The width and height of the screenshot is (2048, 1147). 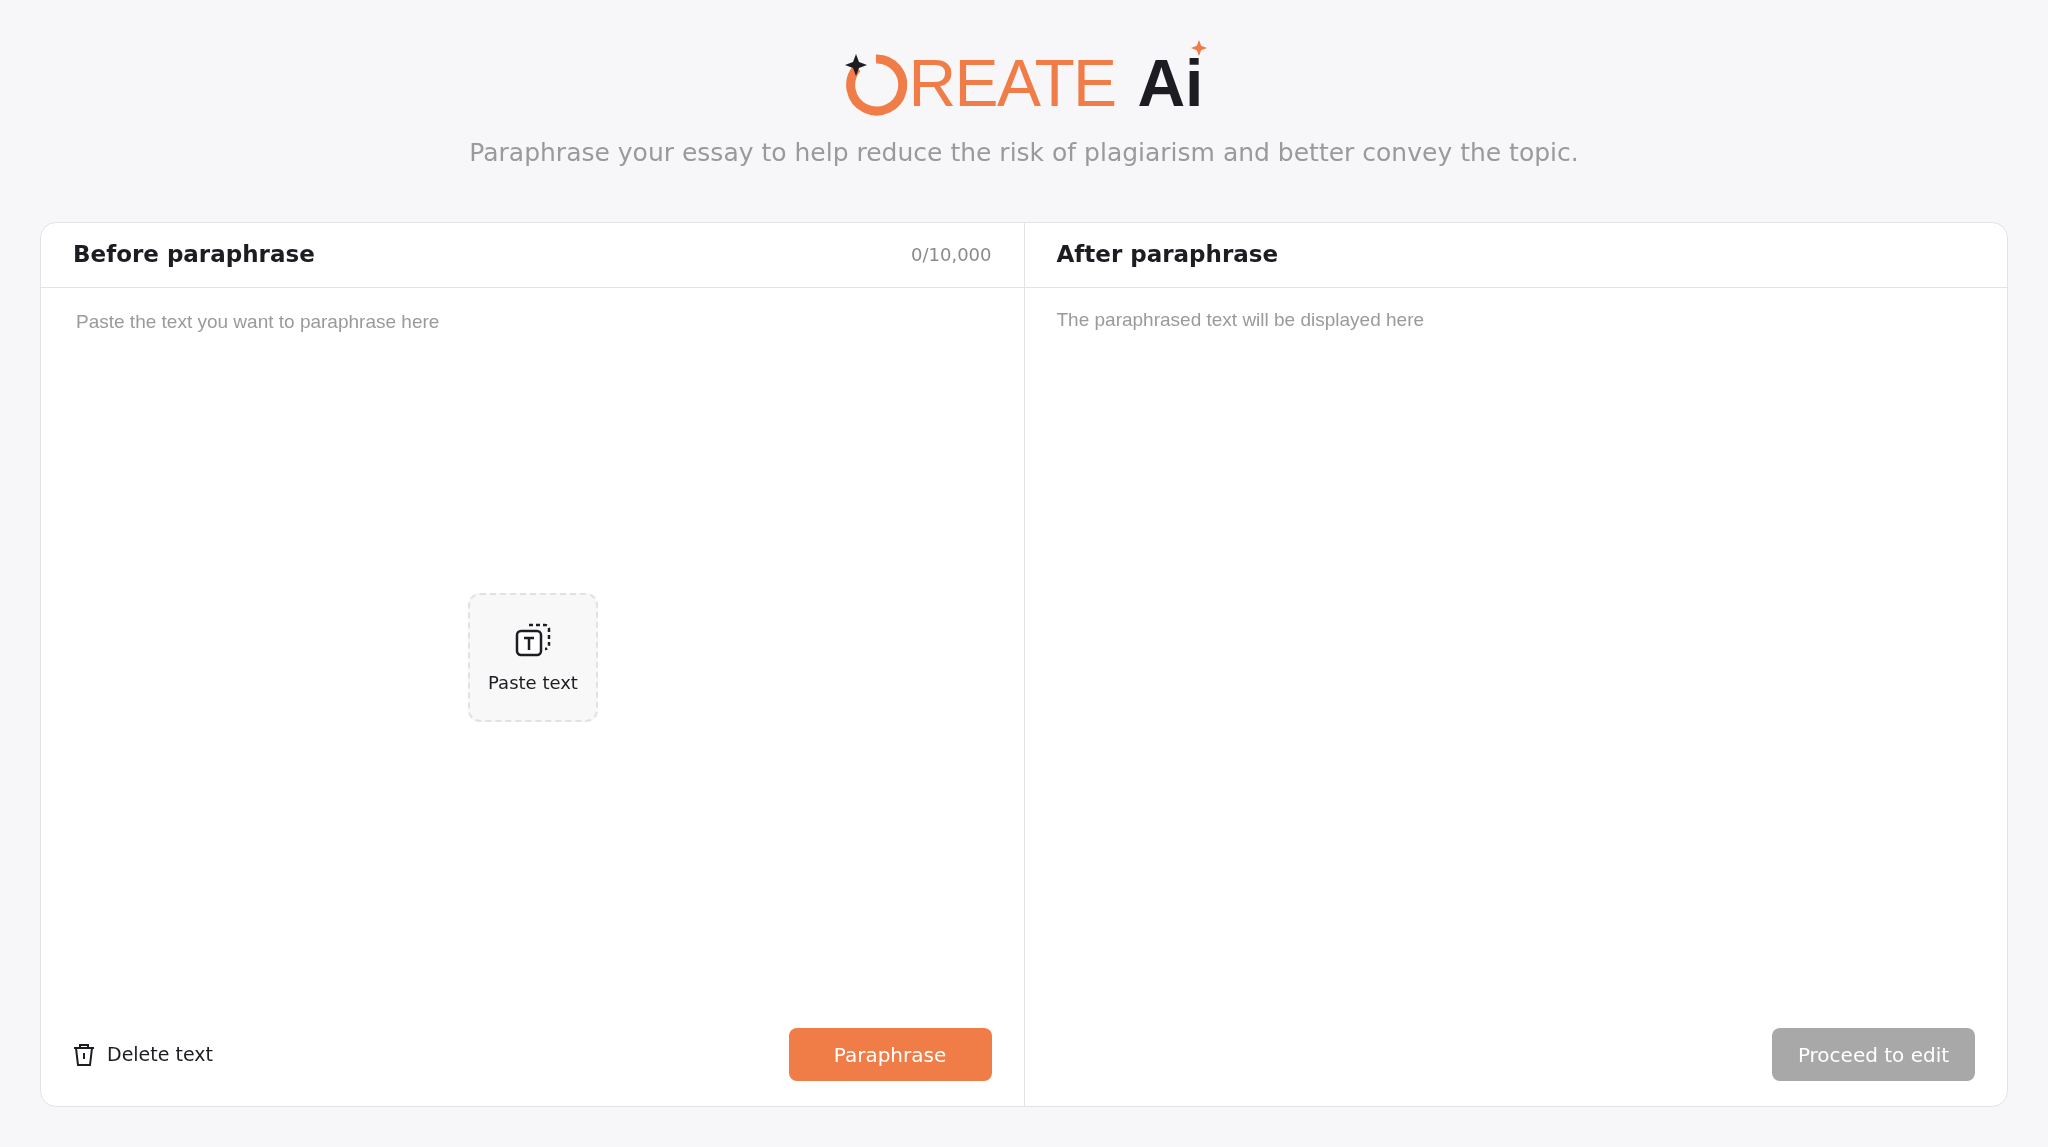 I want to click on panel-title: After paraphrase, so click(x=1167, y=255).